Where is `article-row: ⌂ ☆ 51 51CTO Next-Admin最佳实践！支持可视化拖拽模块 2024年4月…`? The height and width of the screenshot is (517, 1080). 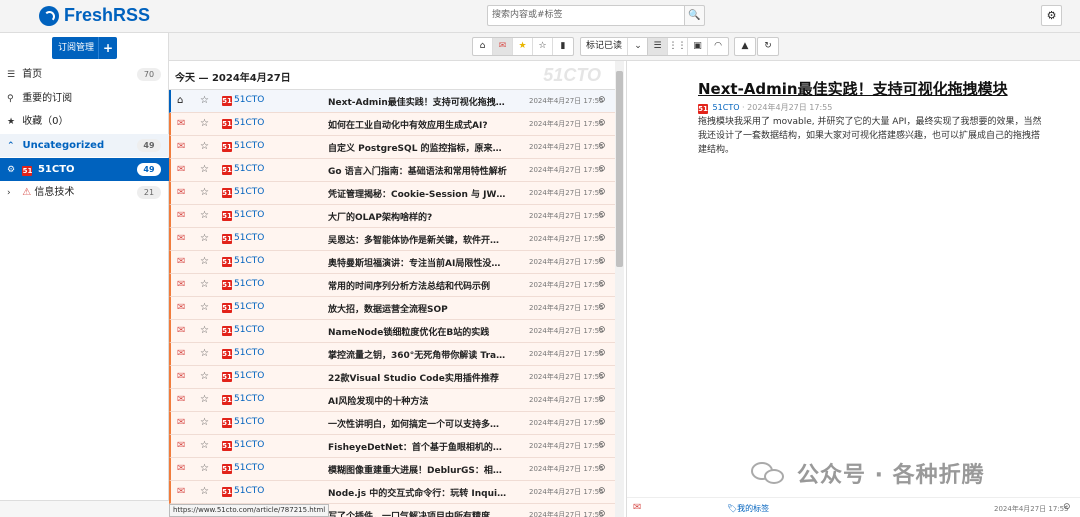 article-row: ⌂ ☆ 51 51CTO Next-Admin最佳实践！支持可视化拖拽模块 2024年4月… is located at coordinates (392, 101).